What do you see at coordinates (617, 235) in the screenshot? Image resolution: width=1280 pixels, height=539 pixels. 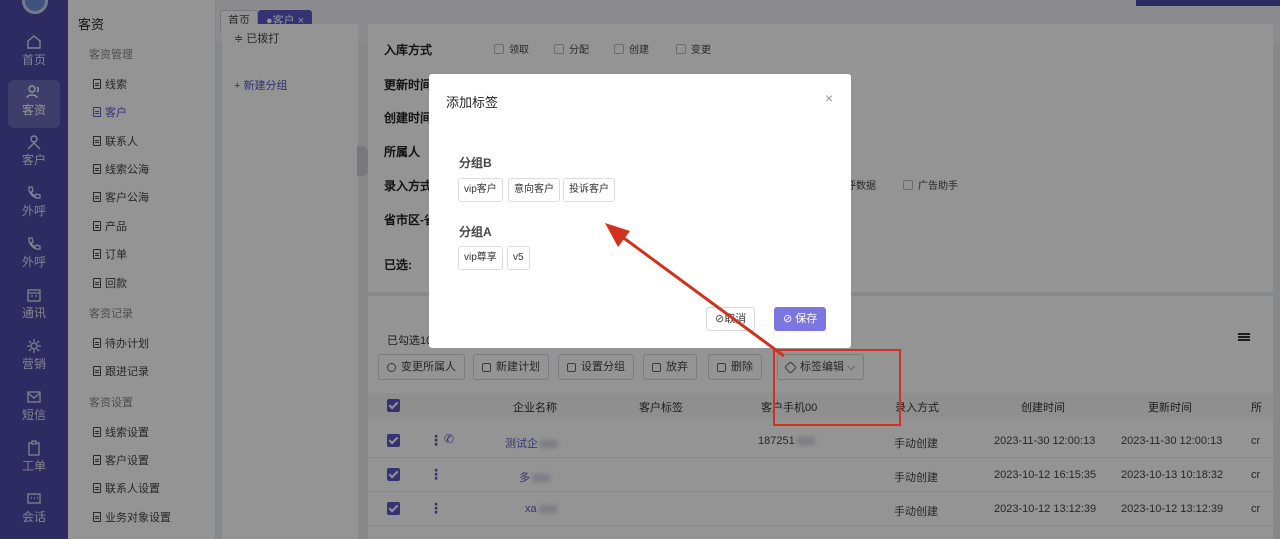 I see `arrow-head` at bounding box center [617, 235].